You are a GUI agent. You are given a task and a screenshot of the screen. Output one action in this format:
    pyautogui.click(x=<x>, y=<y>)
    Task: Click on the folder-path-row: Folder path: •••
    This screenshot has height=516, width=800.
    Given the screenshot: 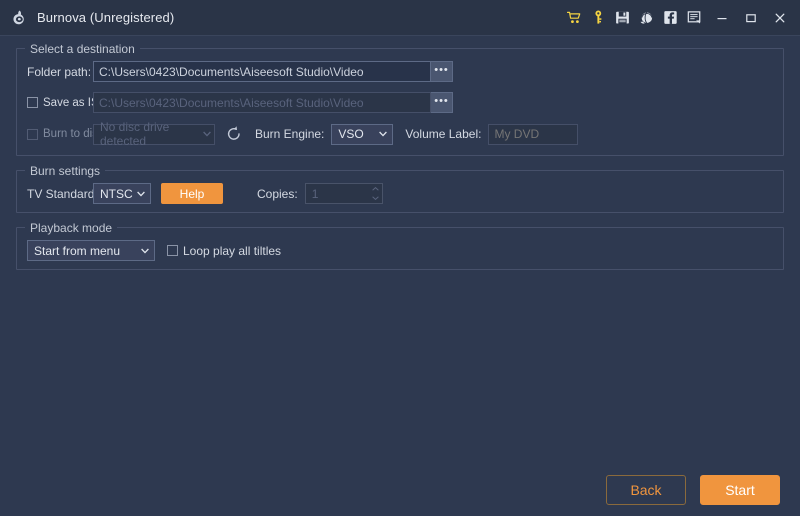 What is the action you would take?
    pyautogui.click(x=400, y=71)
    